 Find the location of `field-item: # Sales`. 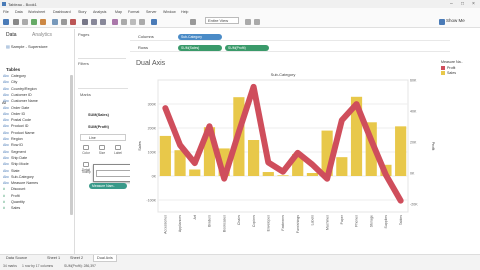

field-item: # Sales is located at coordinates (11, 209).